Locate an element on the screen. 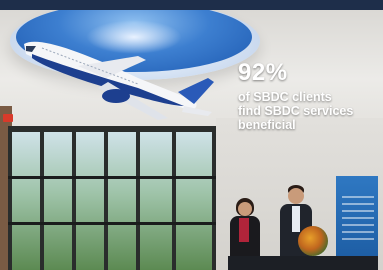 This screenshot has width=383, height=270. stat-caption-line: beneficial is located at coordinates (267, 125).